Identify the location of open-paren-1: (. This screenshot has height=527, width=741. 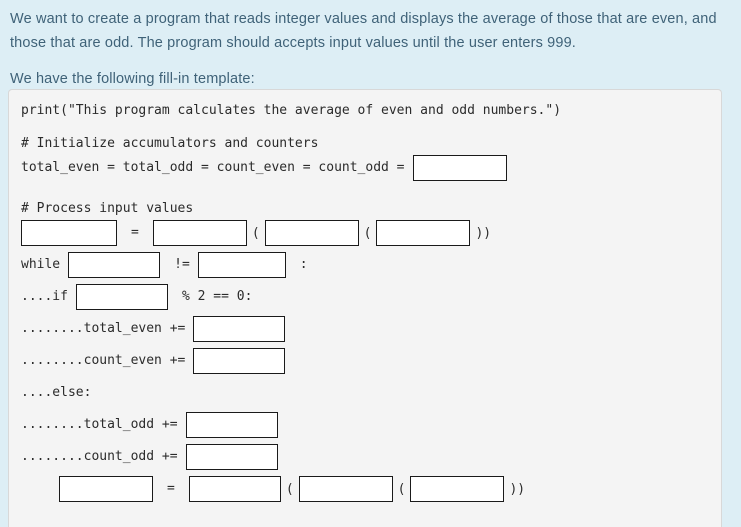
(255, 233).